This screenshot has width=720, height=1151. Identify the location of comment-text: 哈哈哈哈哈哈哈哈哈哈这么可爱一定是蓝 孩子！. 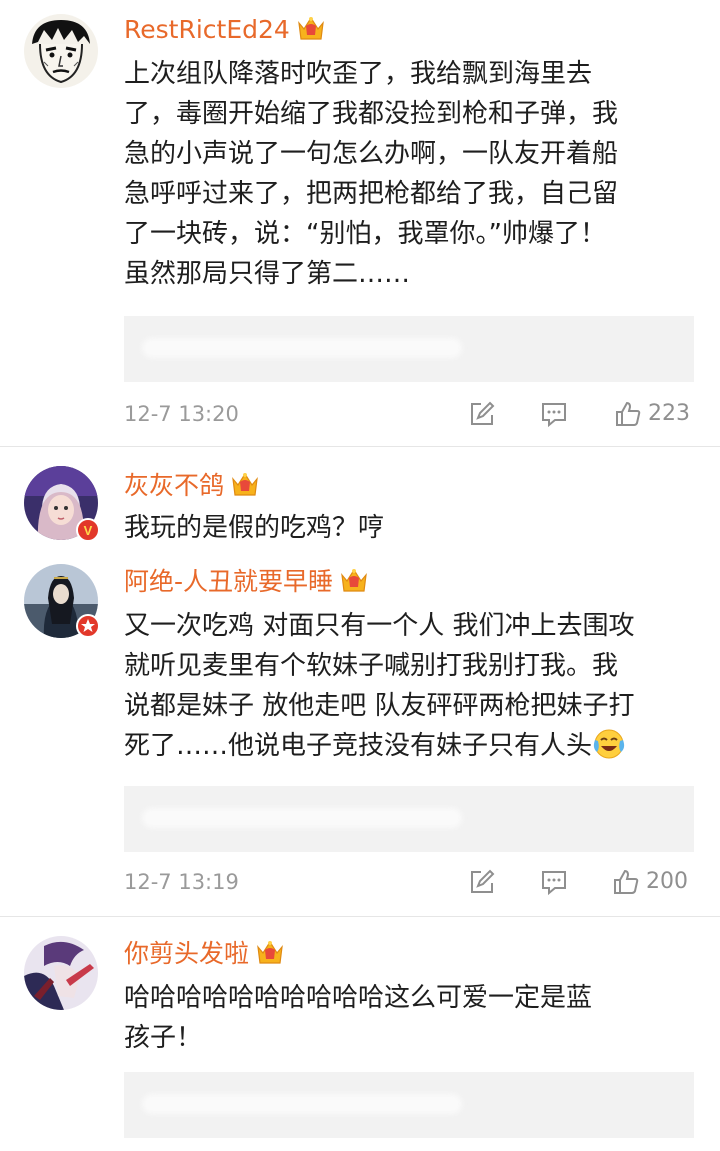
(358, 1018).